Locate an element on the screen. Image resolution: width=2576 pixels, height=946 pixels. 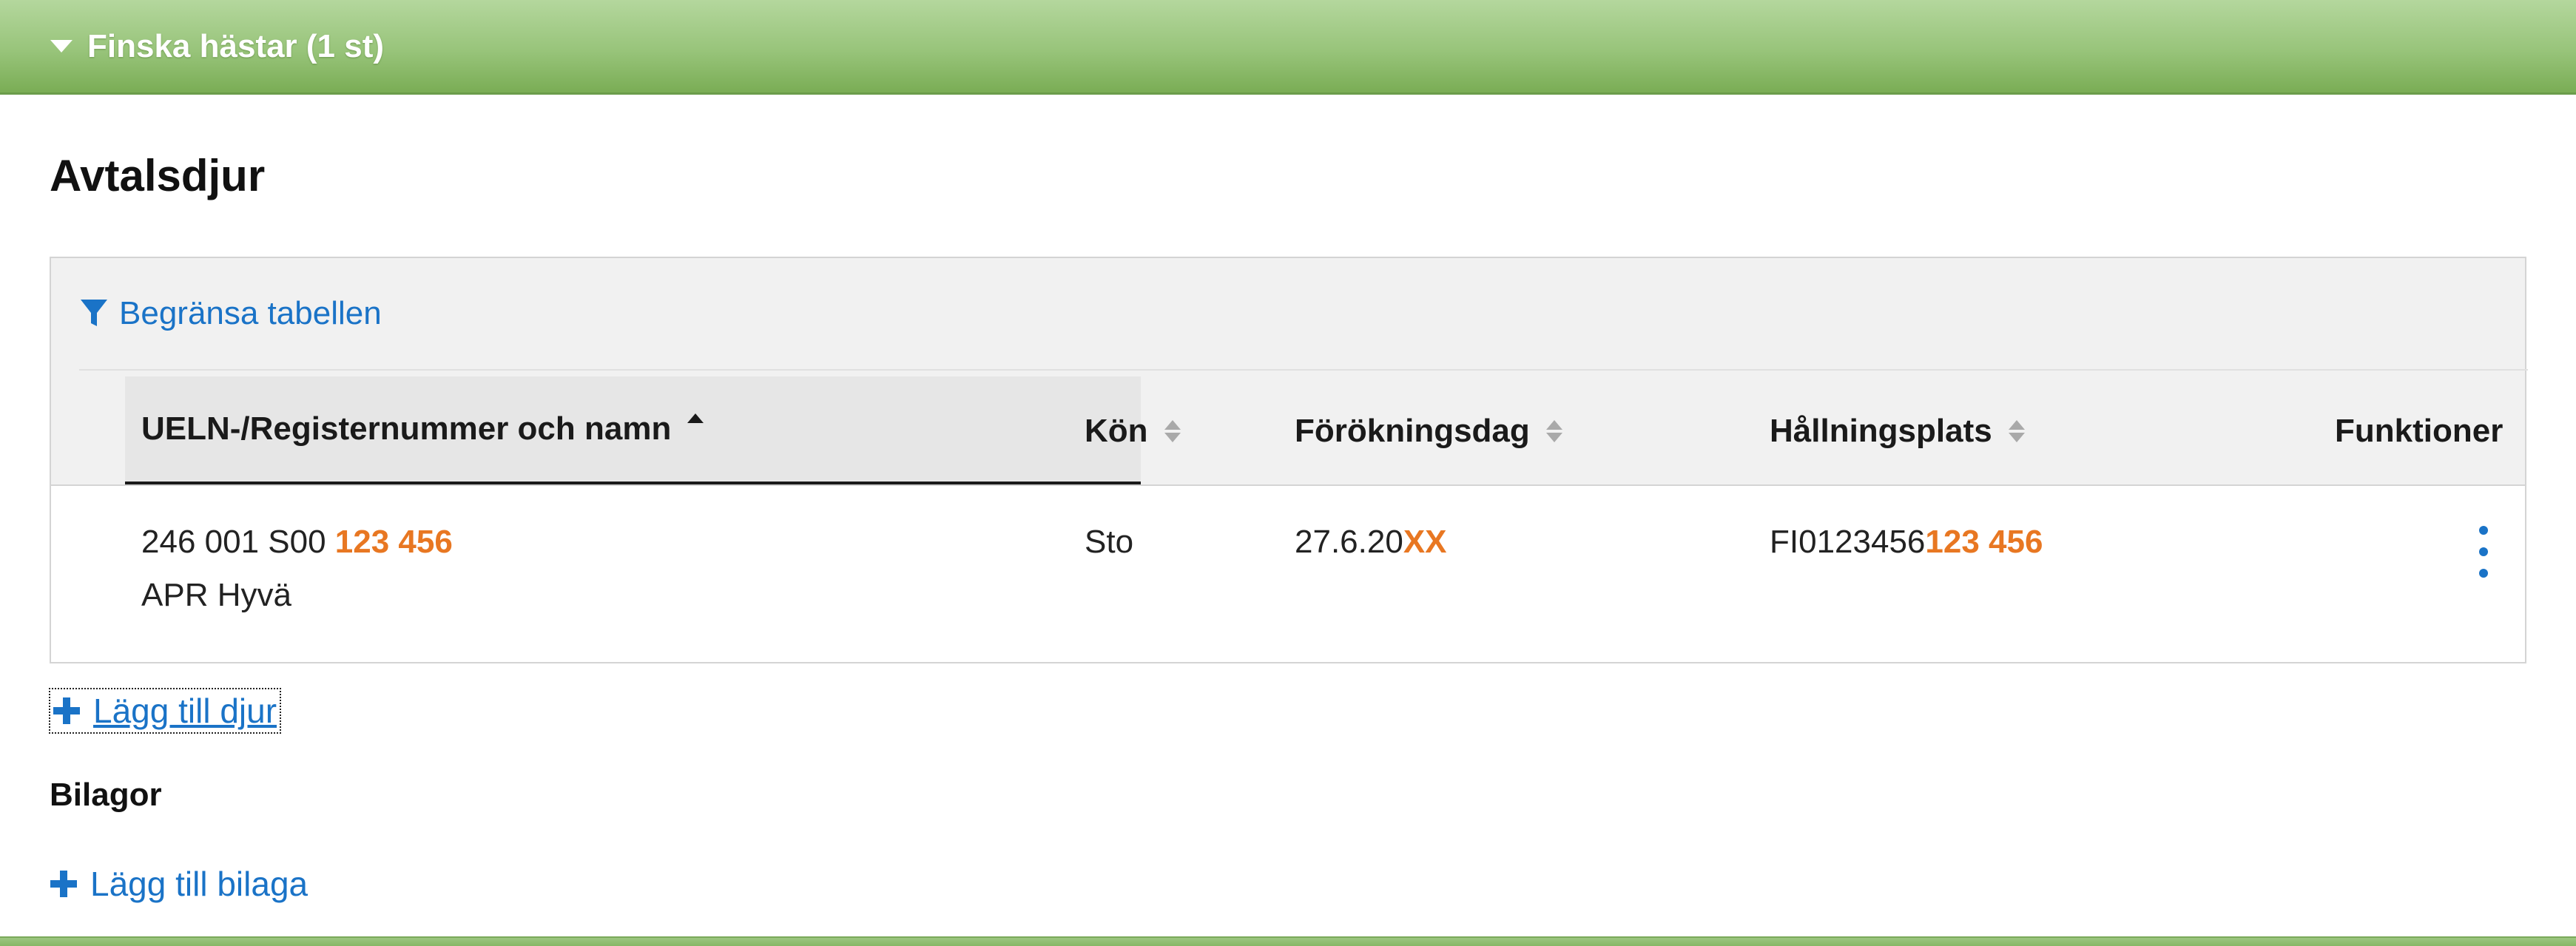
add-animal-link: Lägg till djur is located at coordinates (165, 711).